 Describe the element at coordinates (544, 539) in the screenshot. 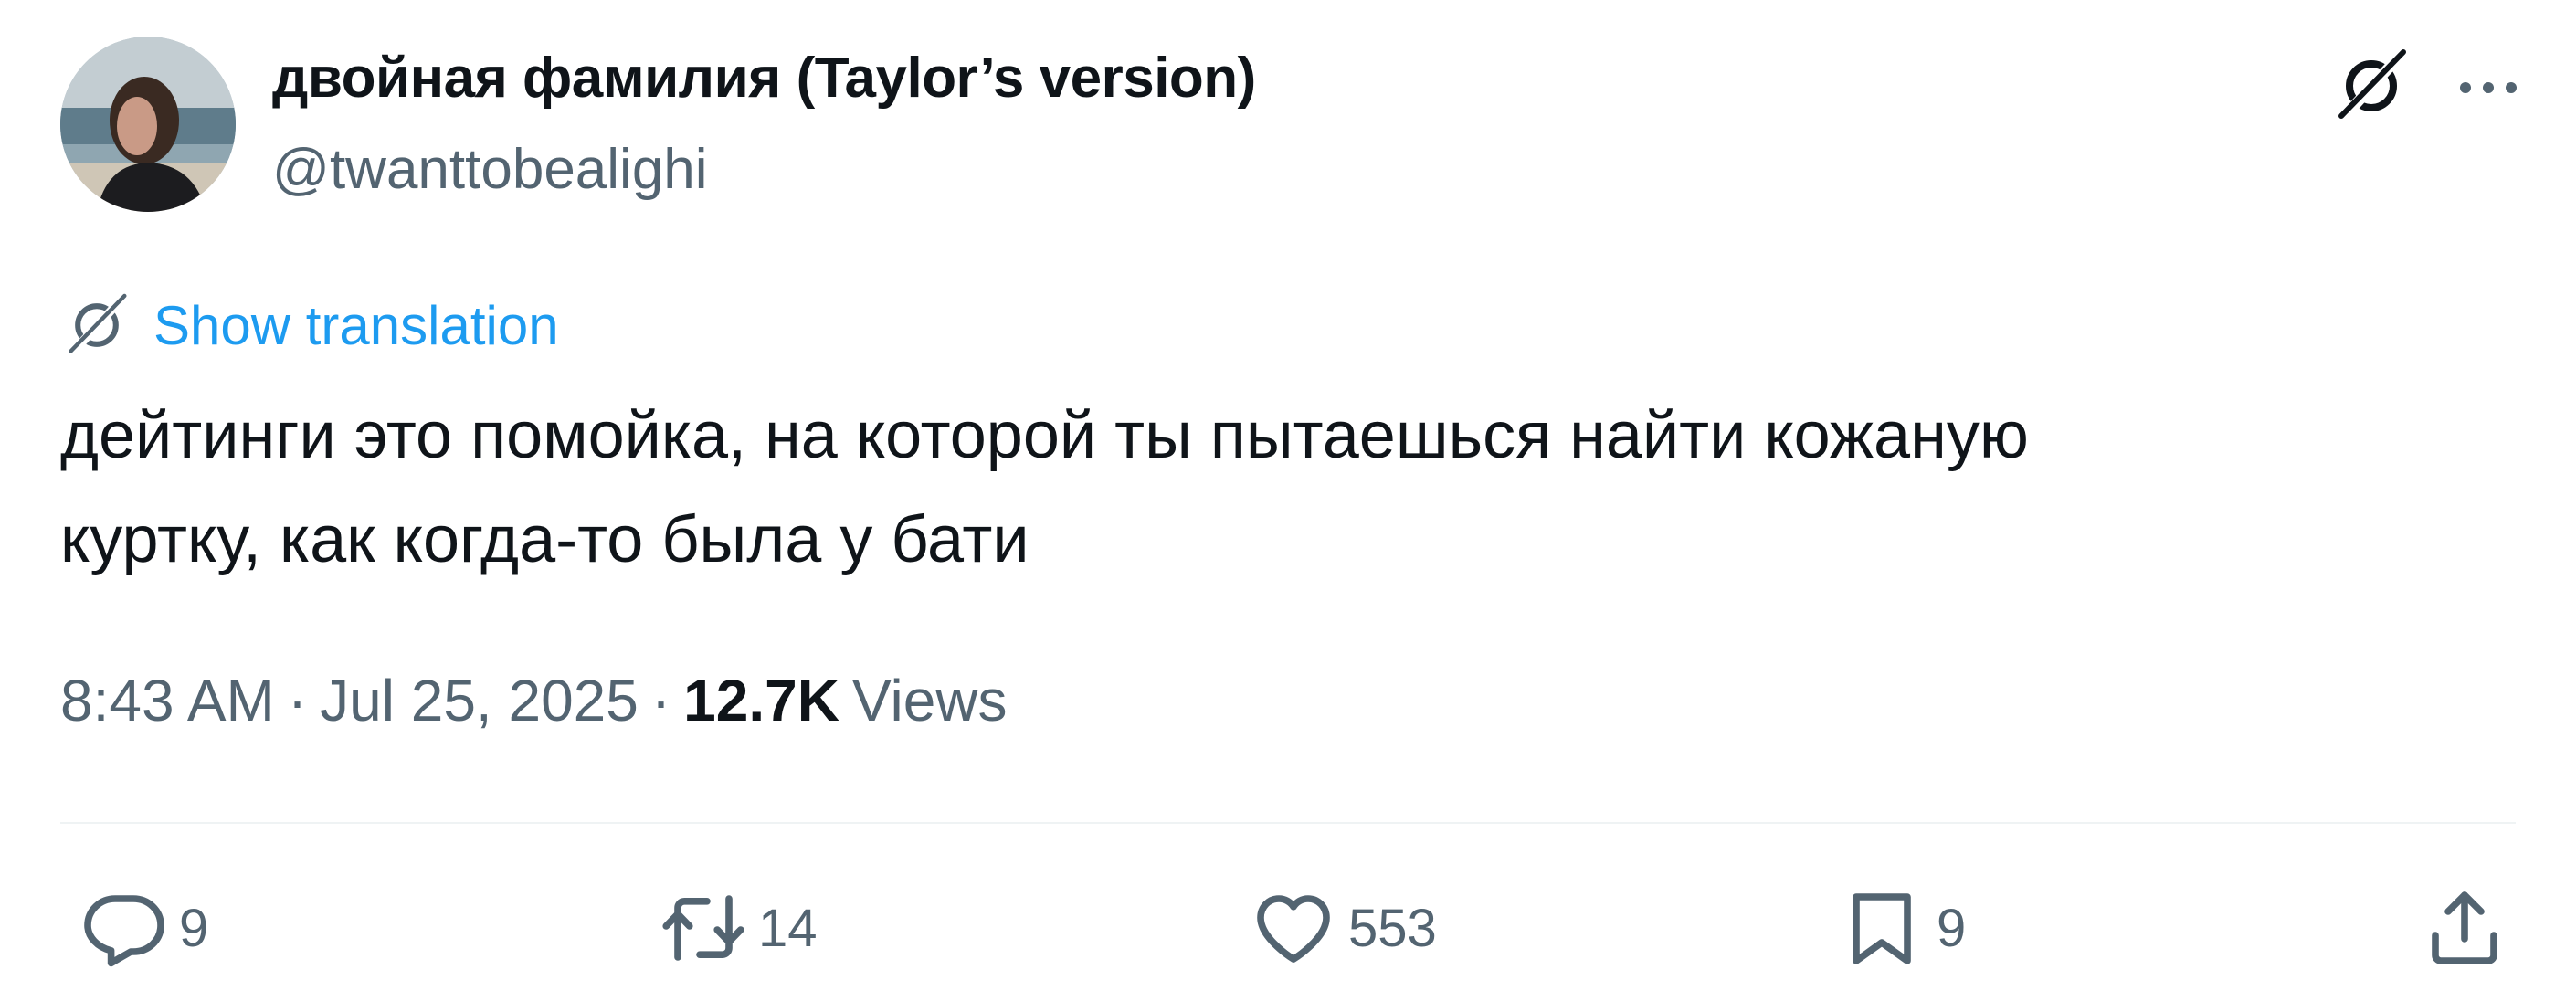

I see `tweet-text-line: куртку, как когда-то была у бати` at that location.